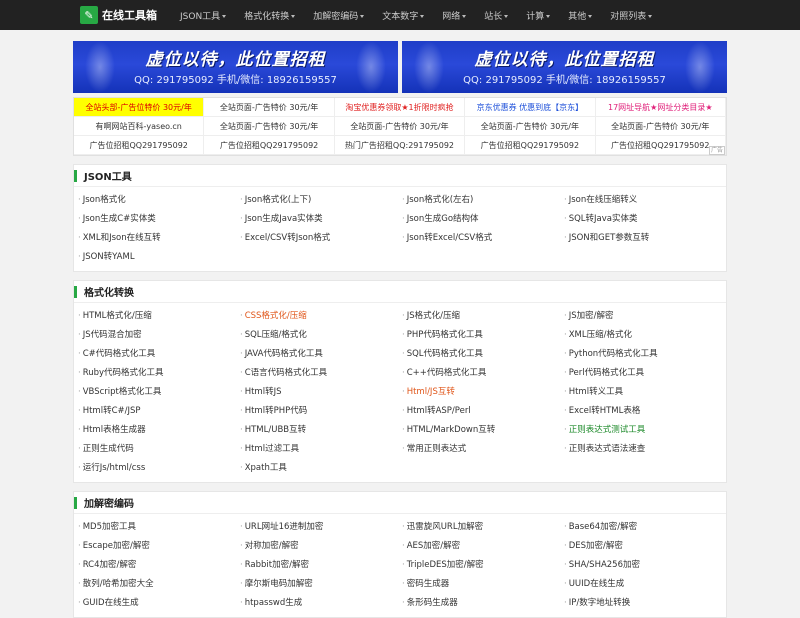 This screenshot has width=800, height=618. I want to click on nav-item-5: 站长, so click(496, 15).